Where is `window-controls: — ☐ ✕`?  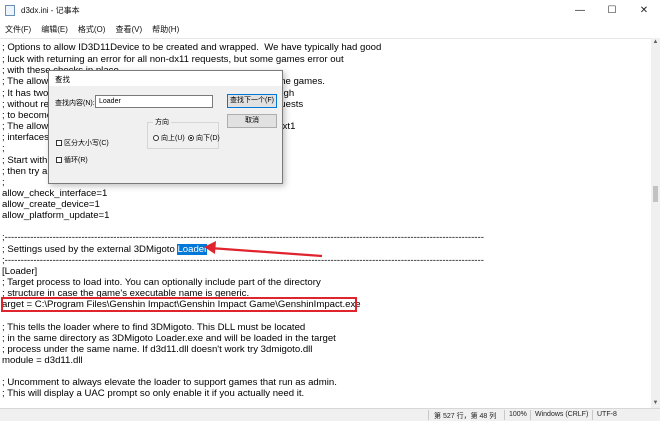
window-controls: — ☐ ✕ is located at coordinates (612, 10).